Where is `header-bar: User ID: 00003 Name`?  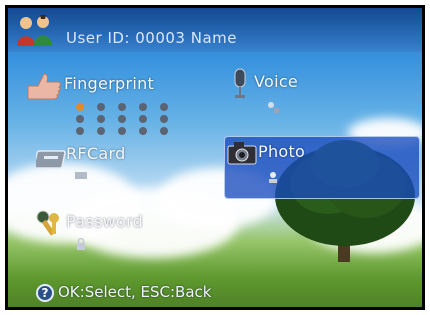
header-bar: User ID: 00003 Name is located at coordinates (215, 30).